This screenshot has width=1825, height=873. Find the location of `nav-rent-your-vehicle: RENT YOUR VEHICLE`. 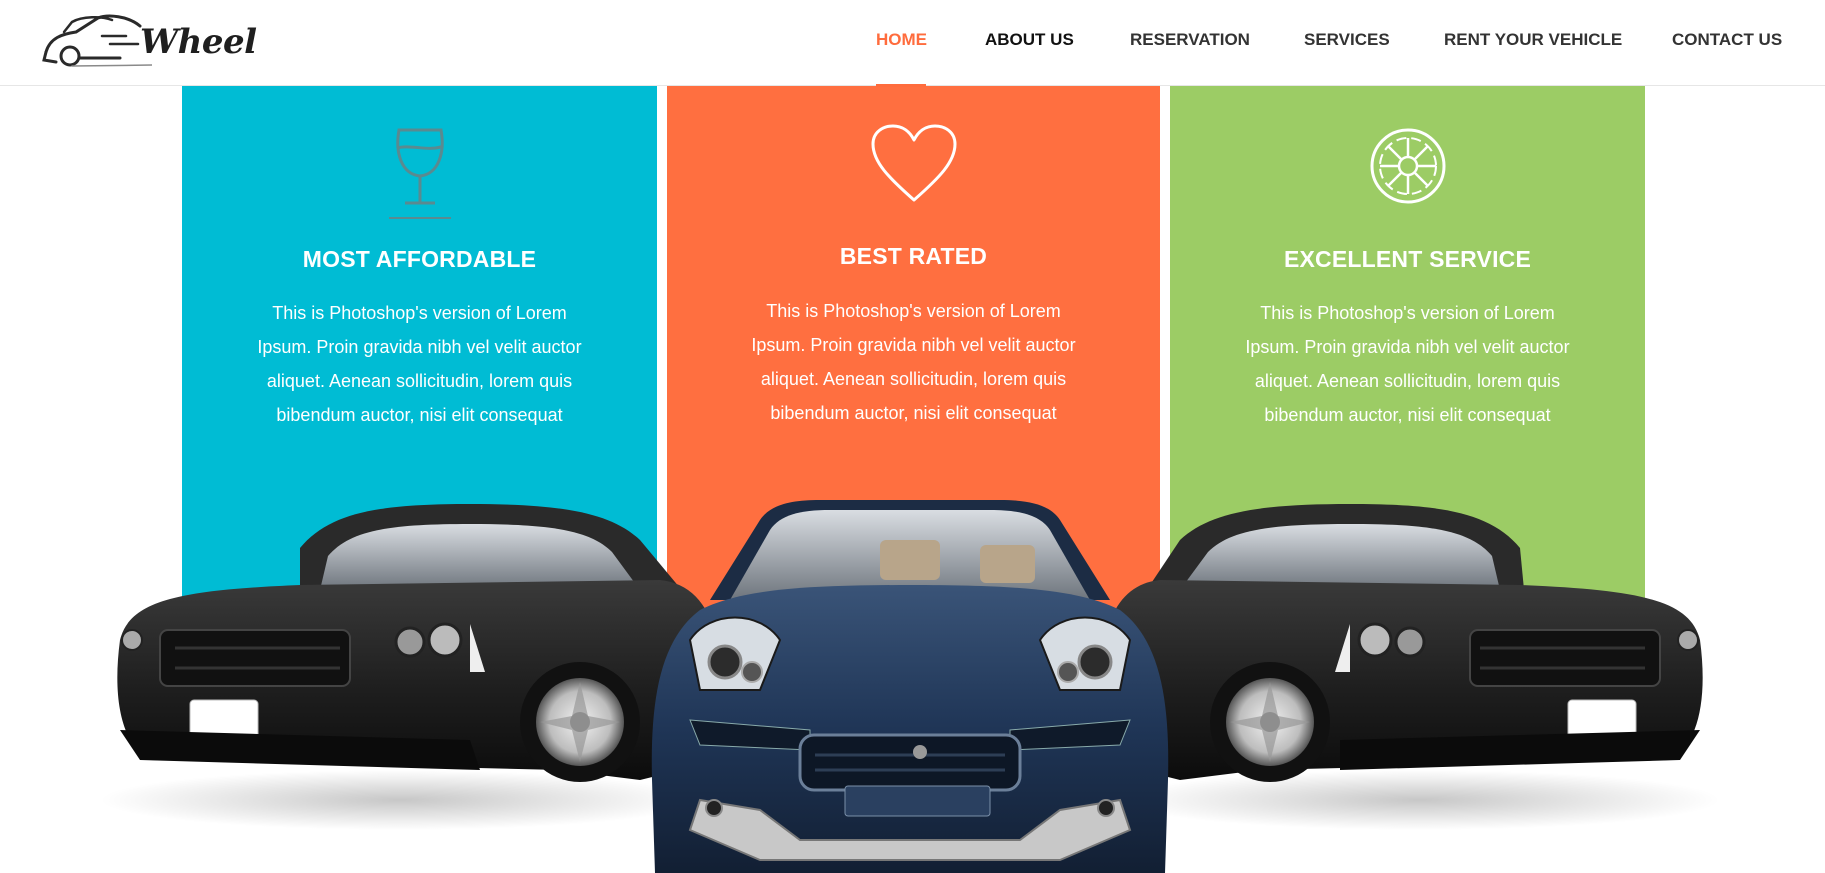

nav-rent-your-vehicle: RENT YOUR VEHICLE is located at coordinates (1533, 40).